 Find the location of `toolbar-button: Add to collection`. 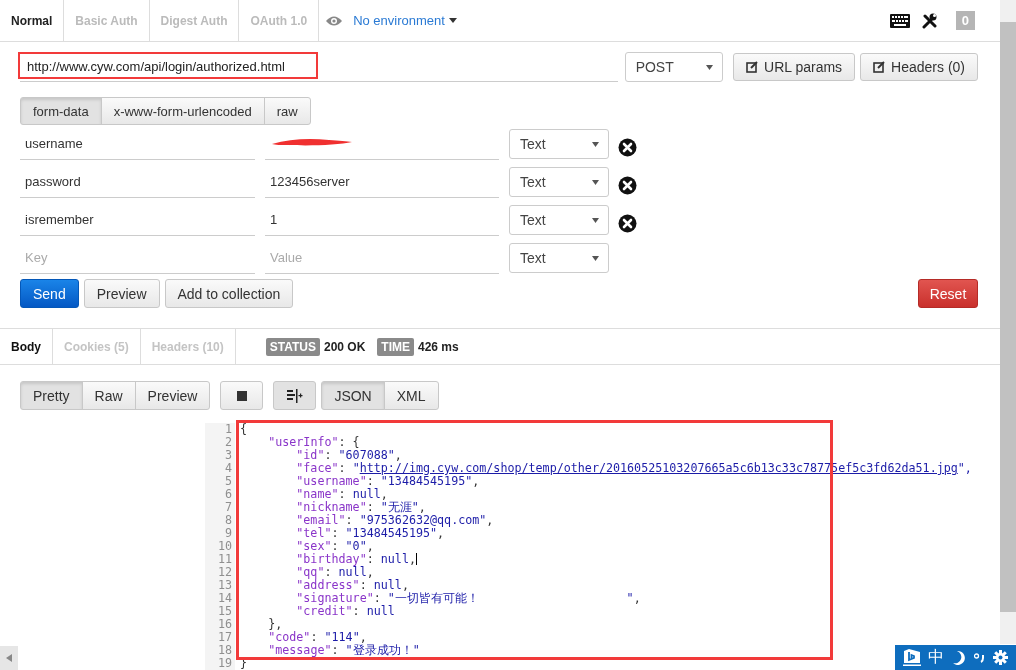

toolbar-button: Add to collection is located at coordinates (229, 293).